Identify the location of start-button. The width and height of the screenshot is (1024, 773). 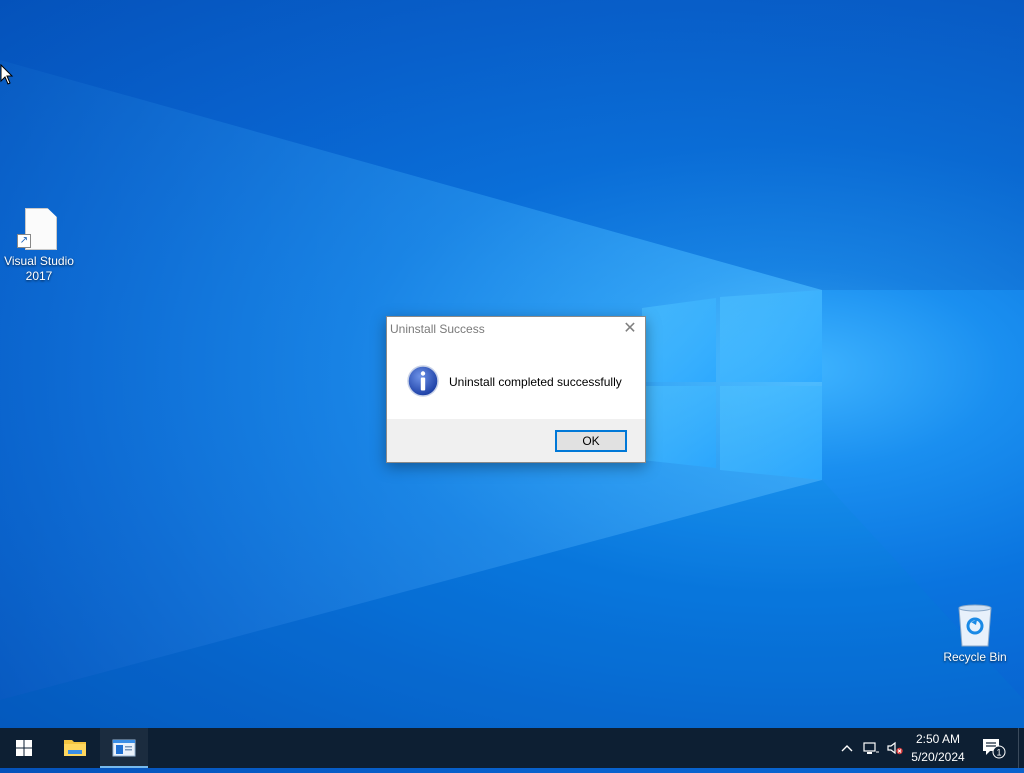
(24, 748).